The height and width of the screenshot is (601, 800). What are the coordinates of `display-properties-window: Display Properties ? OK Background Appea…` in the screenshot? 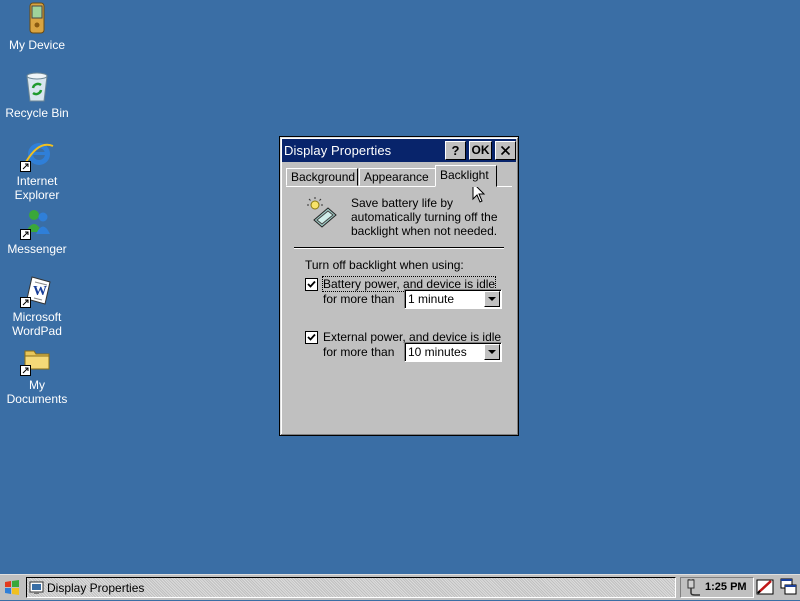 It's located at (399, 286).